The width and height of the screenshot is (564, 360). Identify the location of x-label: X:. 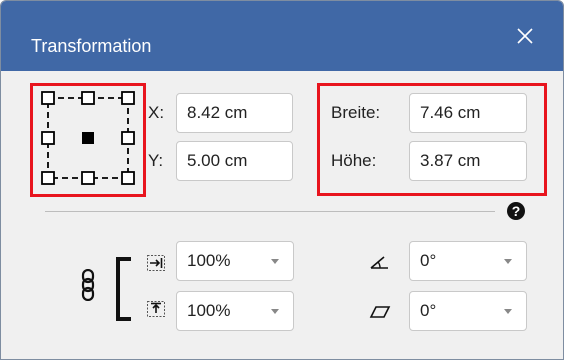
(156, 112).